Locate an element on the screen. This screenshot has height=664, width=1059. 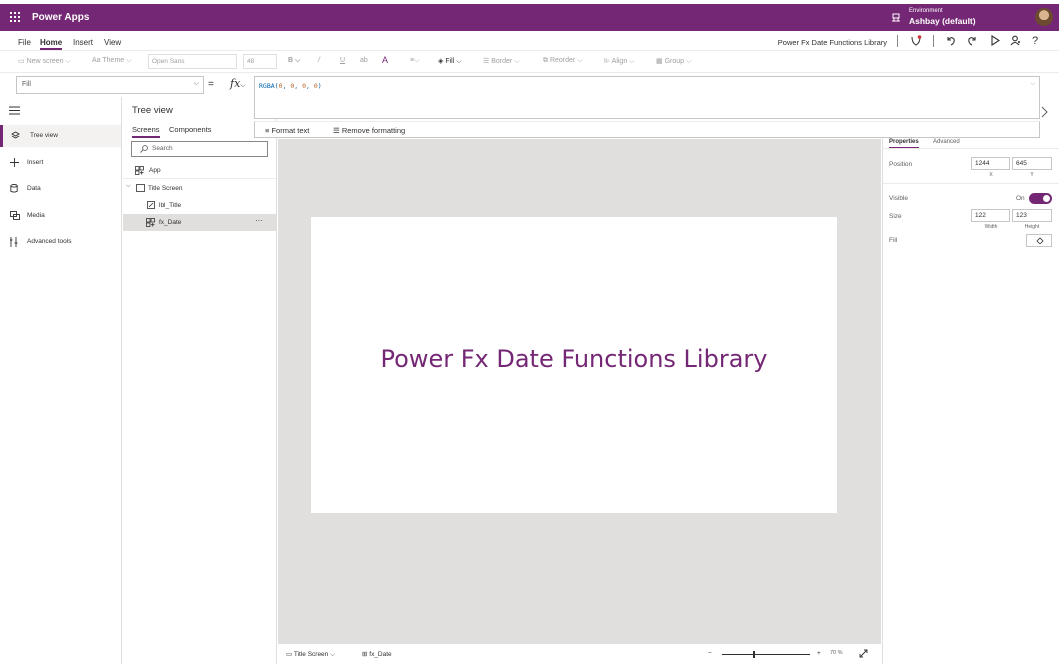
component-icon is located at coordinates (150, 222).